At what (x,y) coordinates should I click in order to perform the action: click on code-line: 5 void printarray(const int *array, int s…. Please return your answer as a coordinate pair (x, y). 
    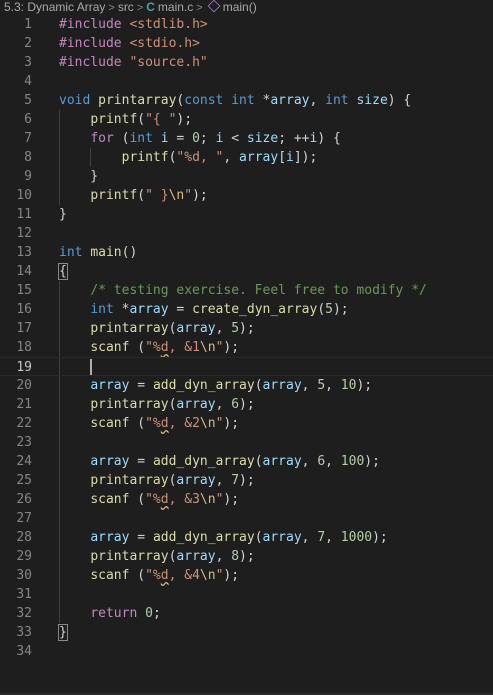
    Looking at the image, I should click on (246, 100).